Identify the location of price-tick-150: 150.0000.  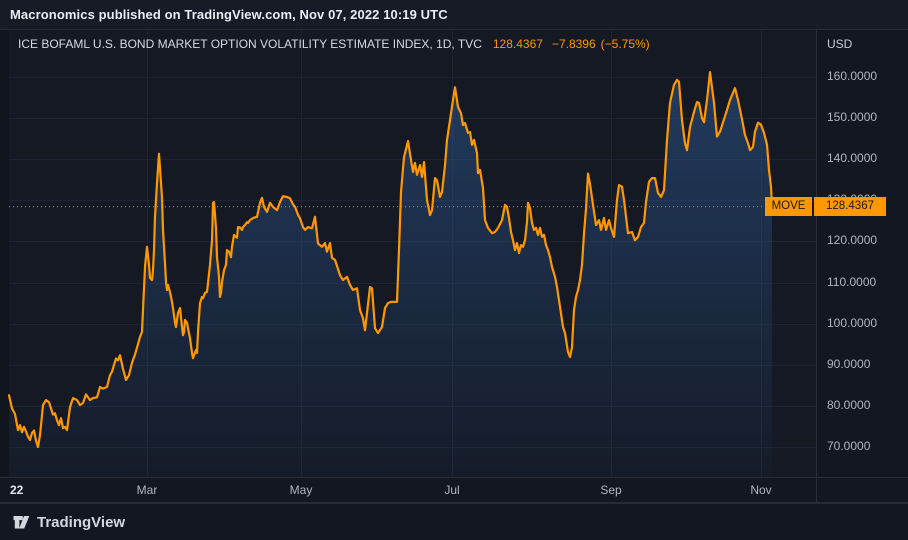
(852, 117).